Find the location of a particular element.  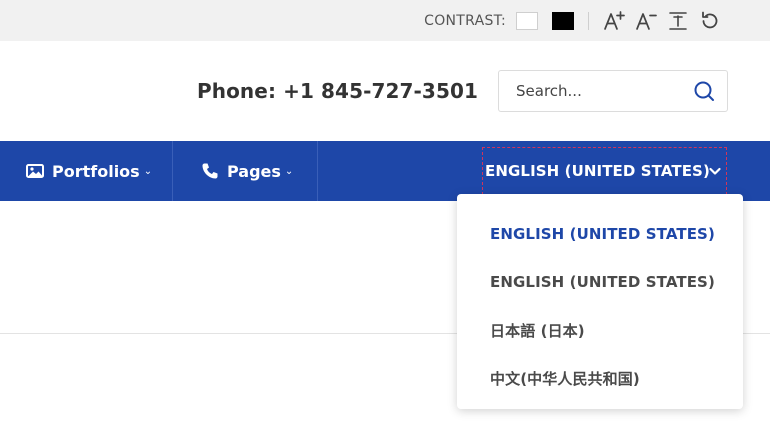

toolbar-divider is located at coordinates (588, 20).